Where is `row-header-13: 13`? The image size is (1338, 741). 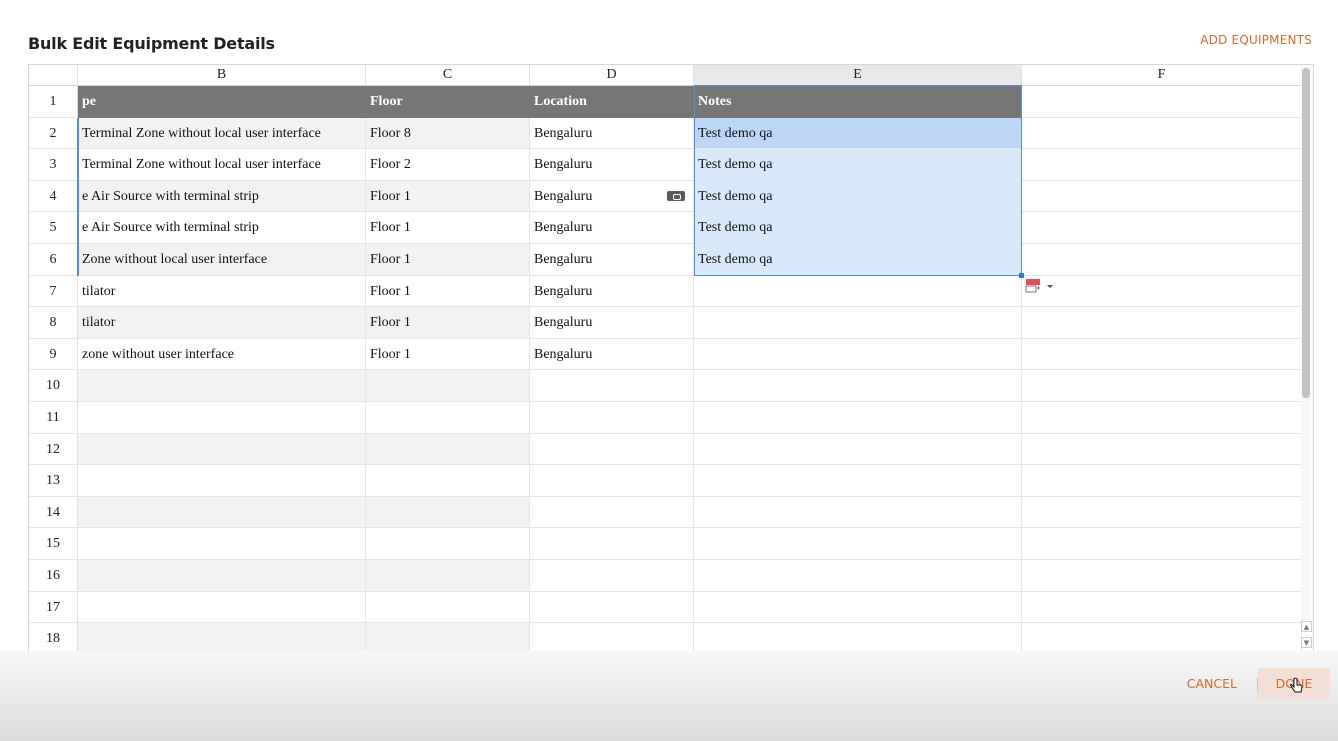
row-header-13: 13 is located at coordinates (53, 481).